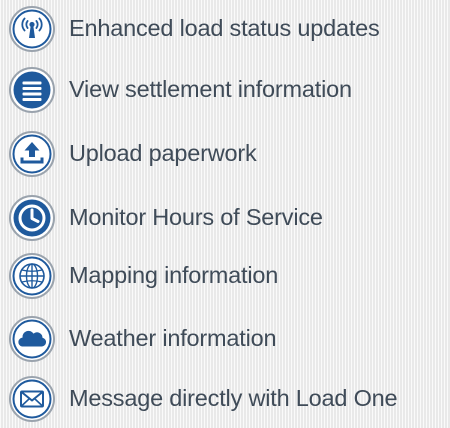  Describe the element at coordinates (32, 218) in the screenshot. I see `clock-icon` at that location.